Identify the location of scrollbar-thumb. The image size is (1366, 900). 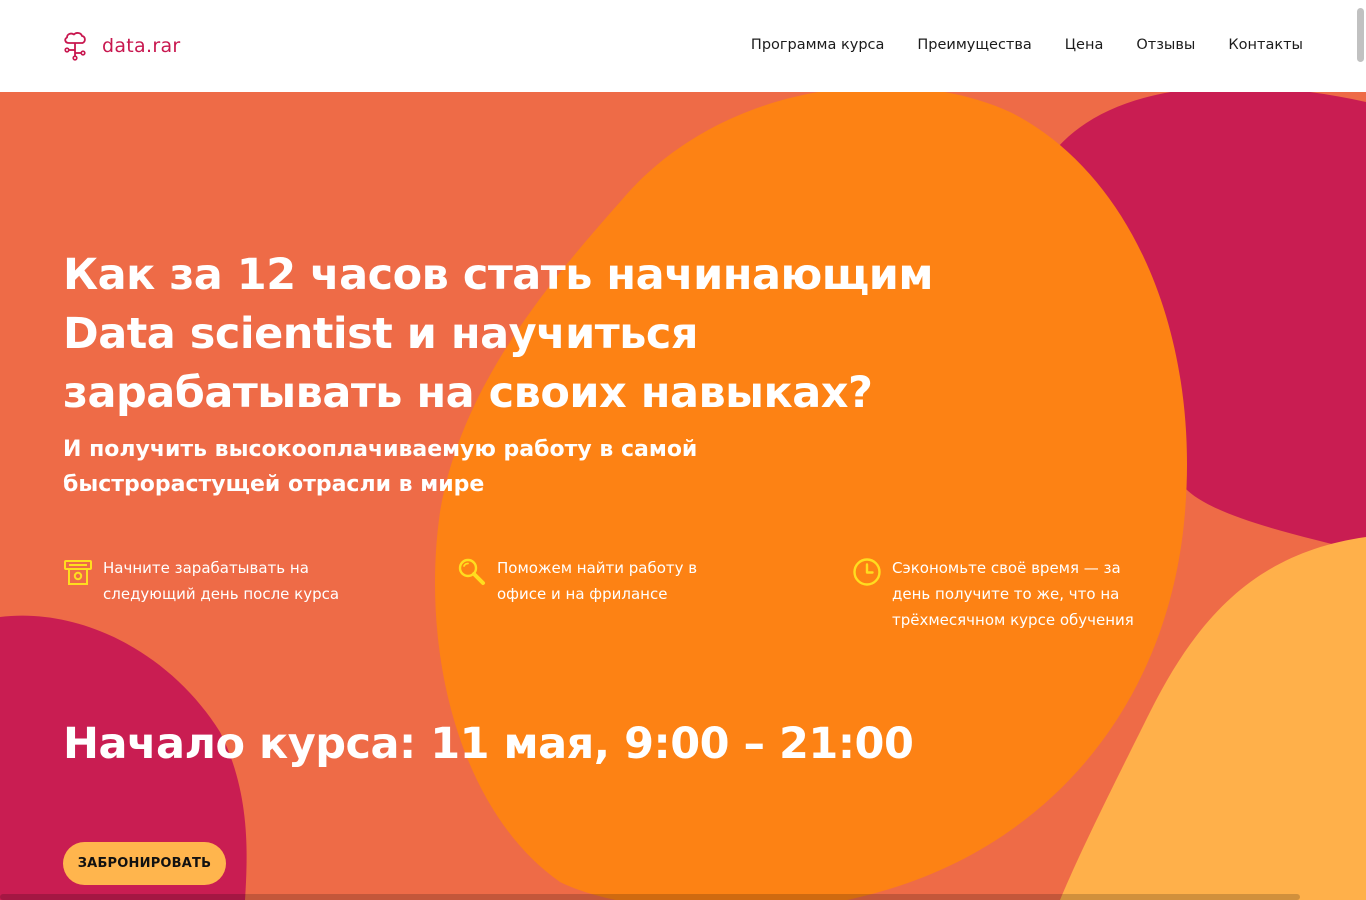
(1360, 35).